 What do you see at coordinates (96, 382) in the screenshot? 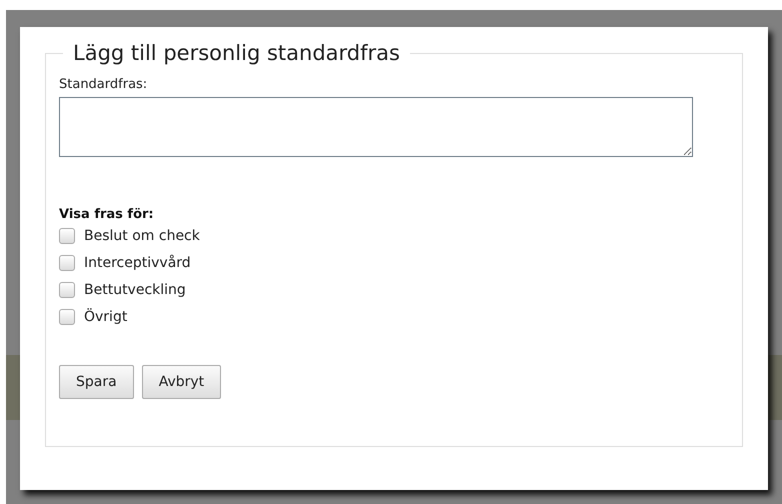
I see `dialog-button: Spara` at bounding box center [96, 382].